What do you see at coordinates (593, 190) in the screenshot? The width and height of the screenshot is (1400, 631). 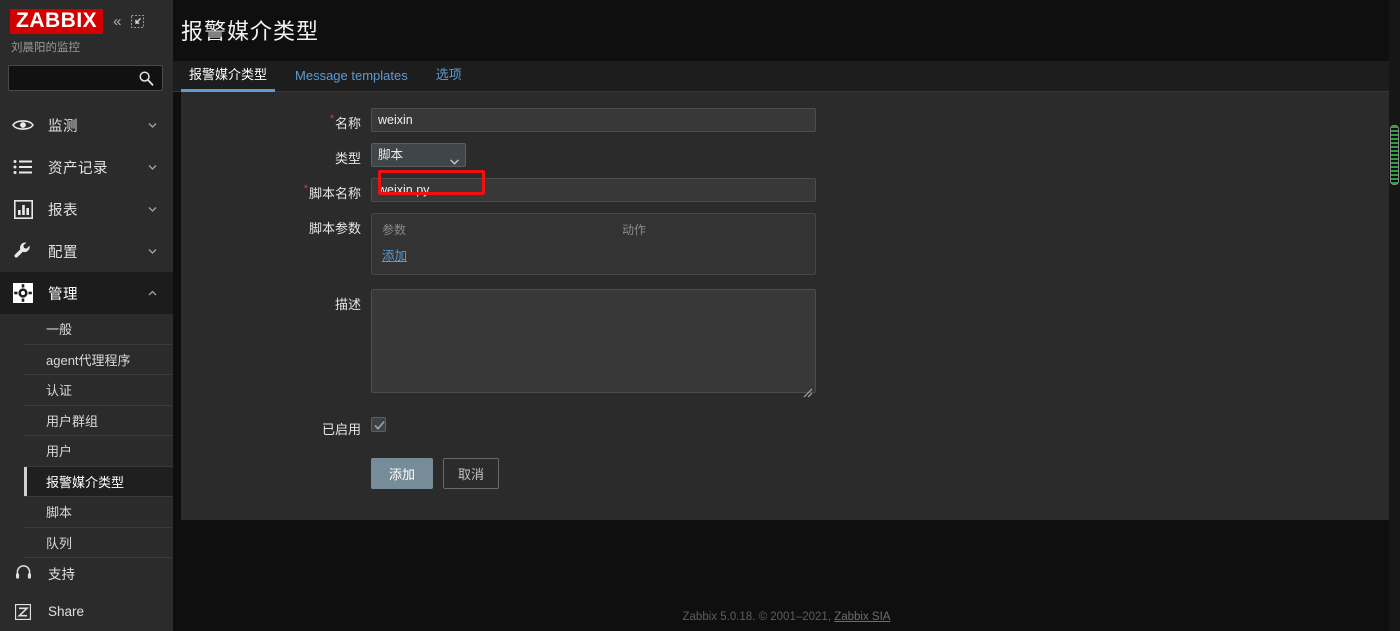 I see `script-name-input` at bounding box center [593, 190].